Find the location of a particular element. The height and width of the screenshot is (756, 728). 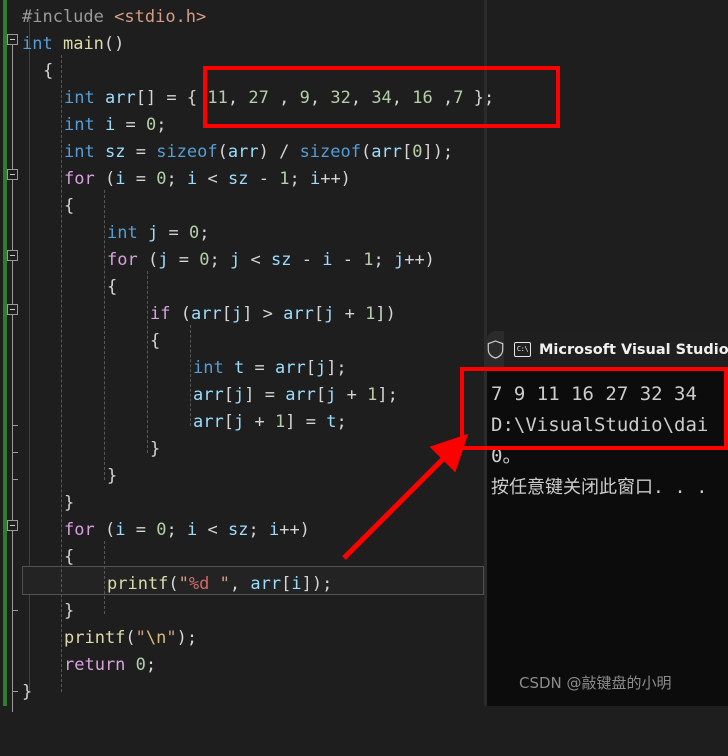

code-line-12: if (arr[j] > arr[j + 1]) is located at coordinates (273, 314).